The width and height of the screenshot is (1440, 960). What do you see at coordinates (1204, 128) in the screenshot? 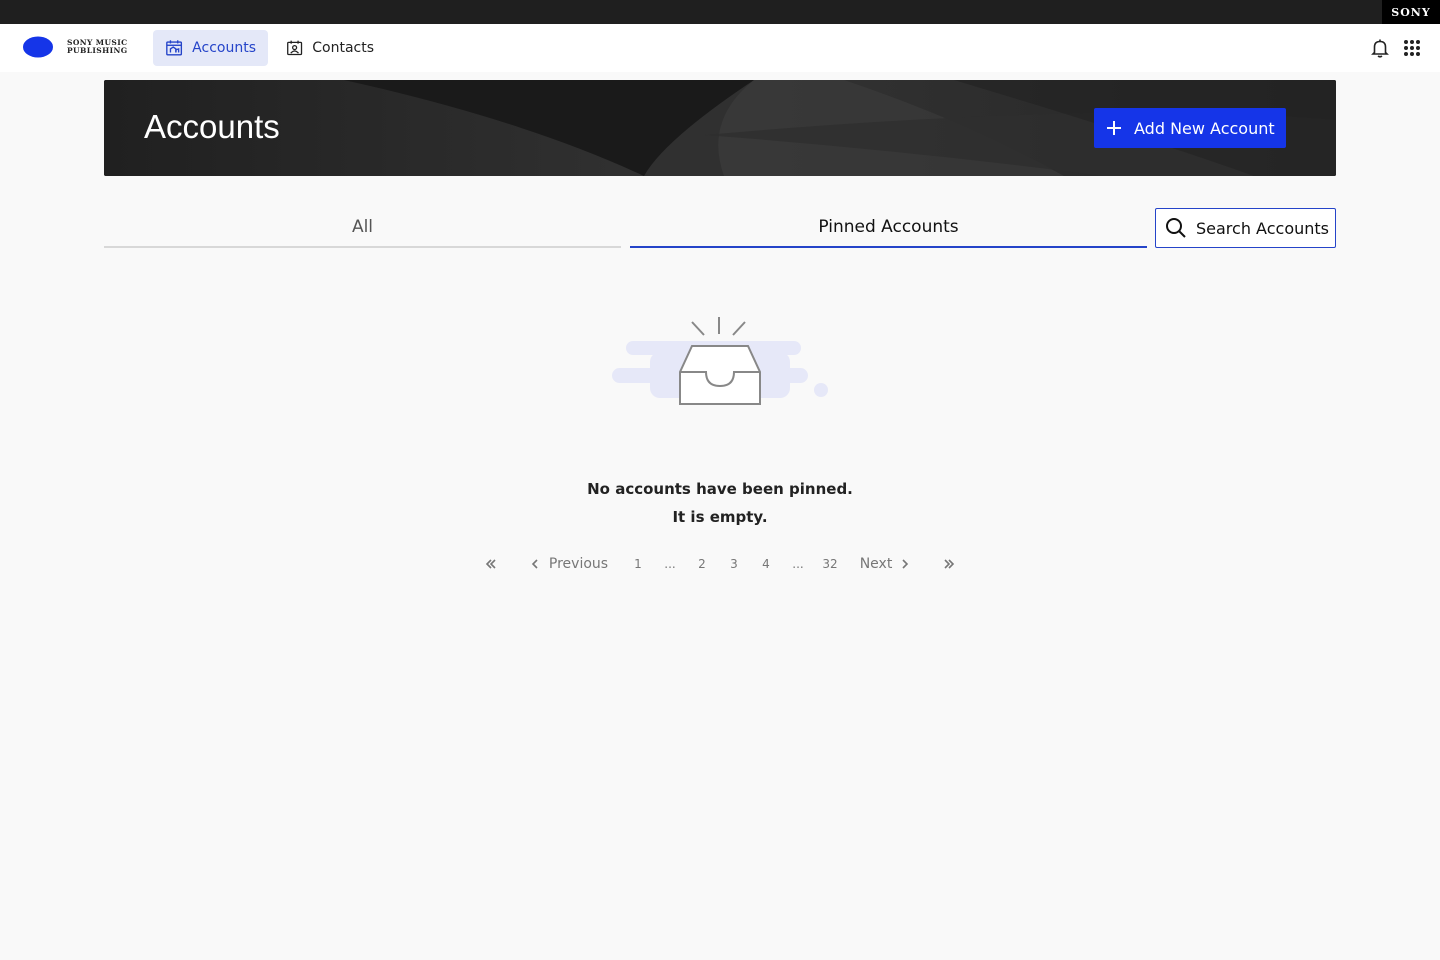
I see `add-new-account-label: Add New Account` at bounding box center [1204, 128].